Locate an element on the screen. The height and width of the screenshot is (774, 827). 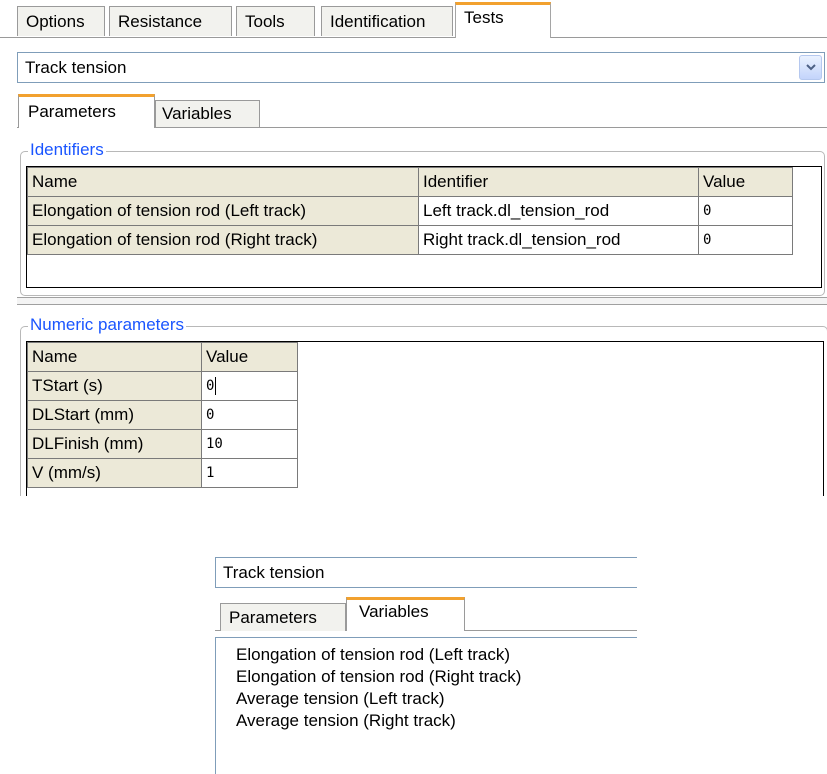
tab-options-label: Options is located at coordinates (55, 21).